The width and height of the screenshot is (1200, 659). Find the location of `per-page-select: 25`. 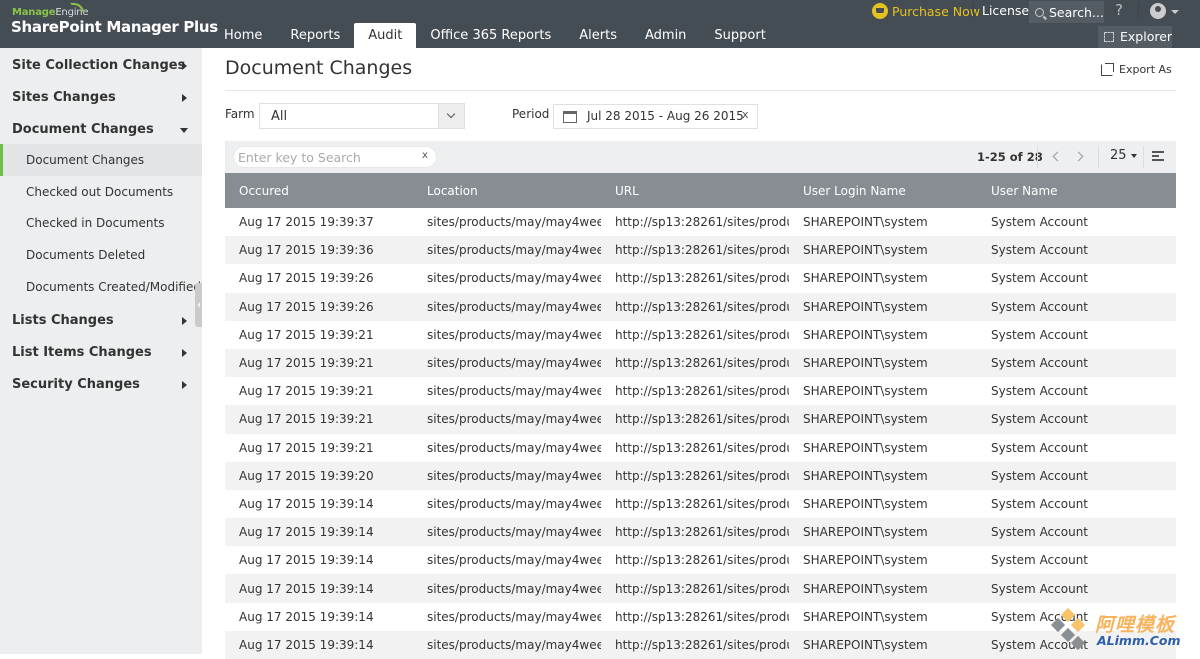

per-page-select: 25 is located at coordinates (1123, 155).